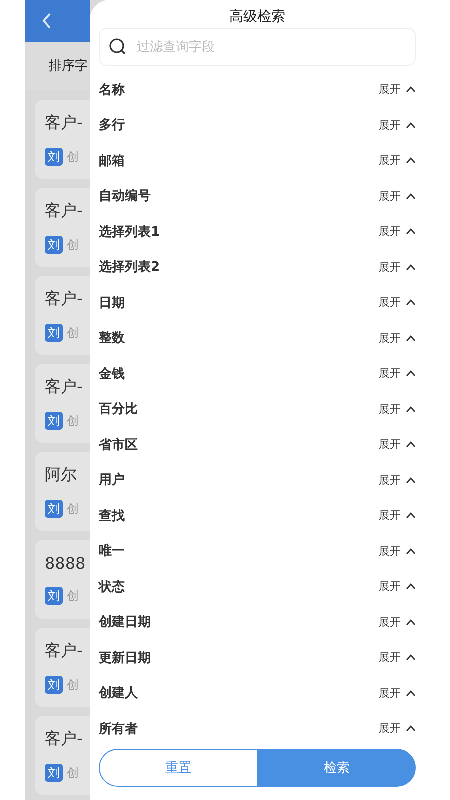  Describe the element at coordinates (112, 90) in the screenshot. I see `field-label: 名称` at that location.